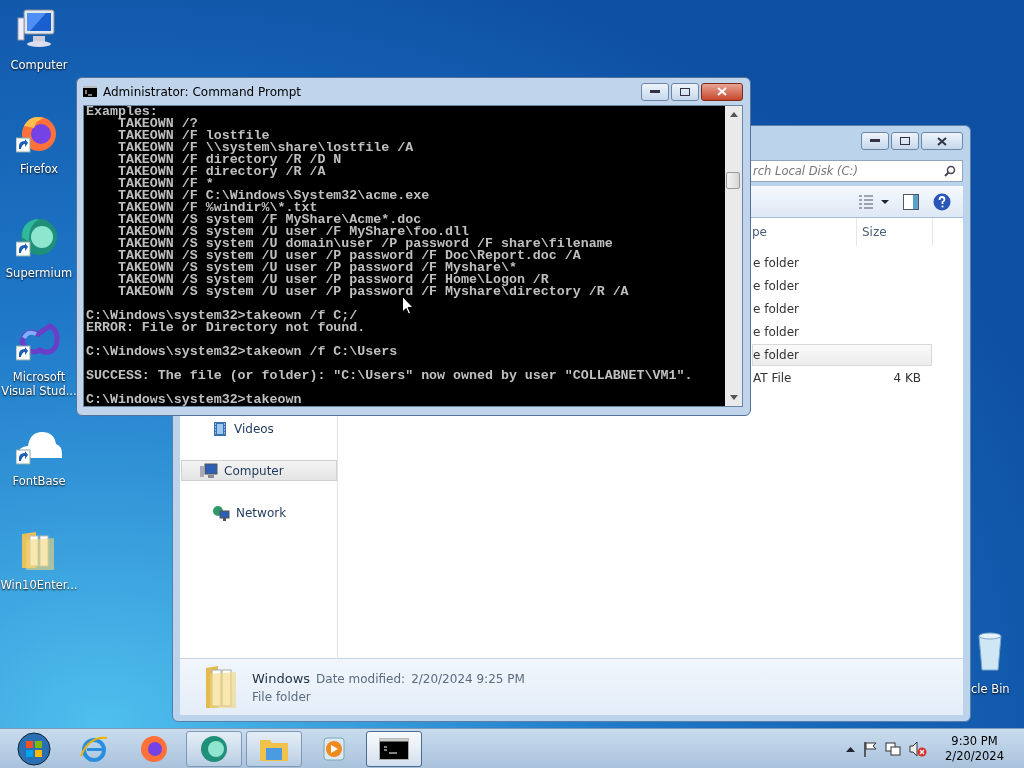  I want to click on column-header: pe, so click(804, 232).